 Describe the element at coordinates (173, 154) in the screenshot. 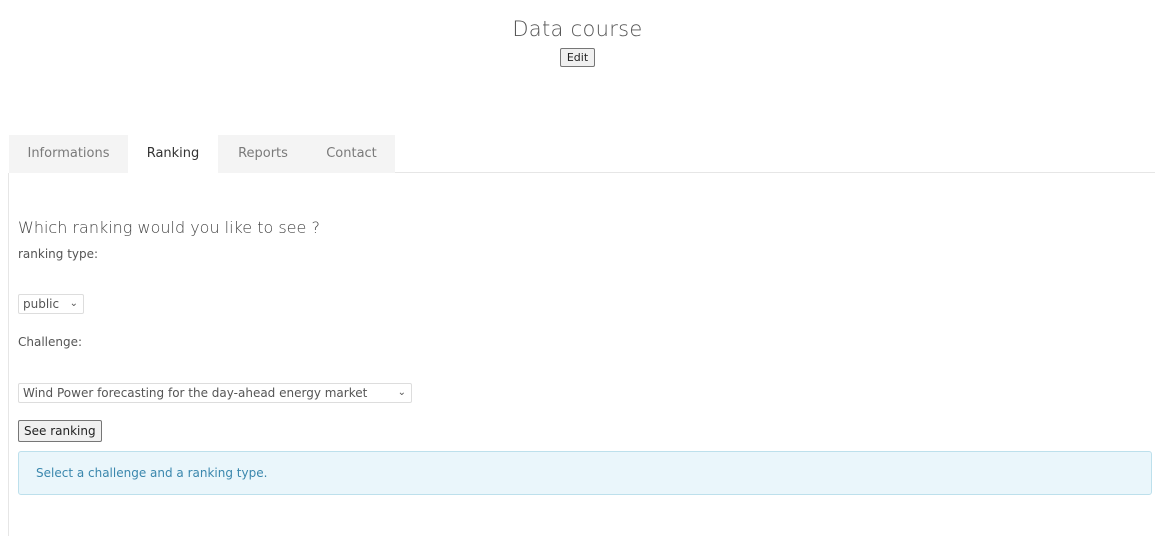

I see `tab-ranking: Ranking` at that location.